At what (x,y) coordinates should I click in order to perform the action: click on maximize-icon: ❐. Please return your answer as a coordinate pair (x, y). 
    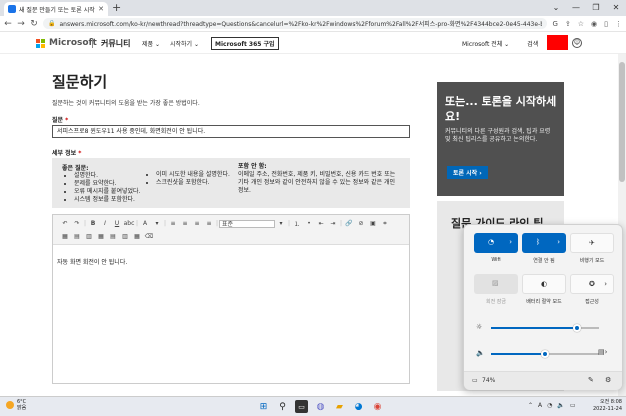
    Looking at the image, I should click on (596, 8).